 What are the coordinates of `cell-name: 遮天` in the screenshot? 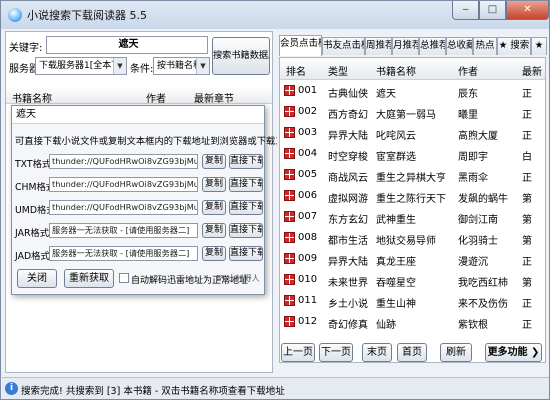 It's located at (386, 94).